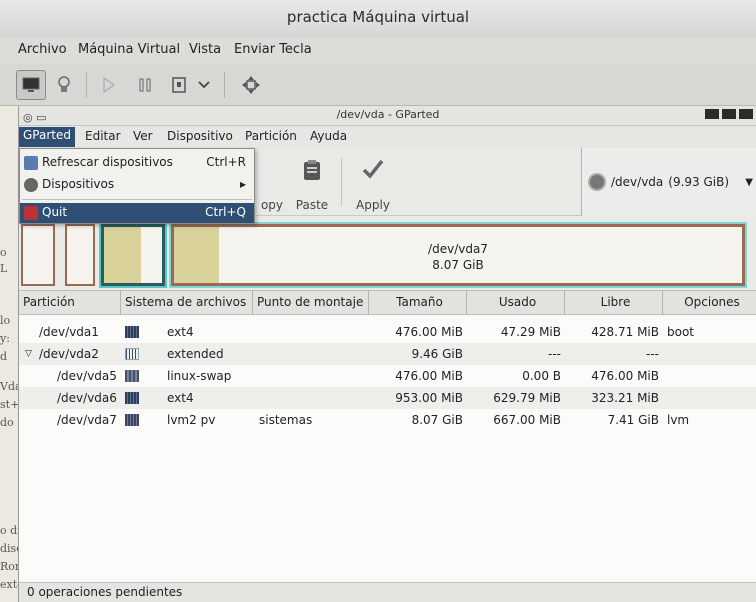  Describe the element at coordinates (69, 354) in the screenshot. I see `cell-partition: /dev/vda2` at that location.